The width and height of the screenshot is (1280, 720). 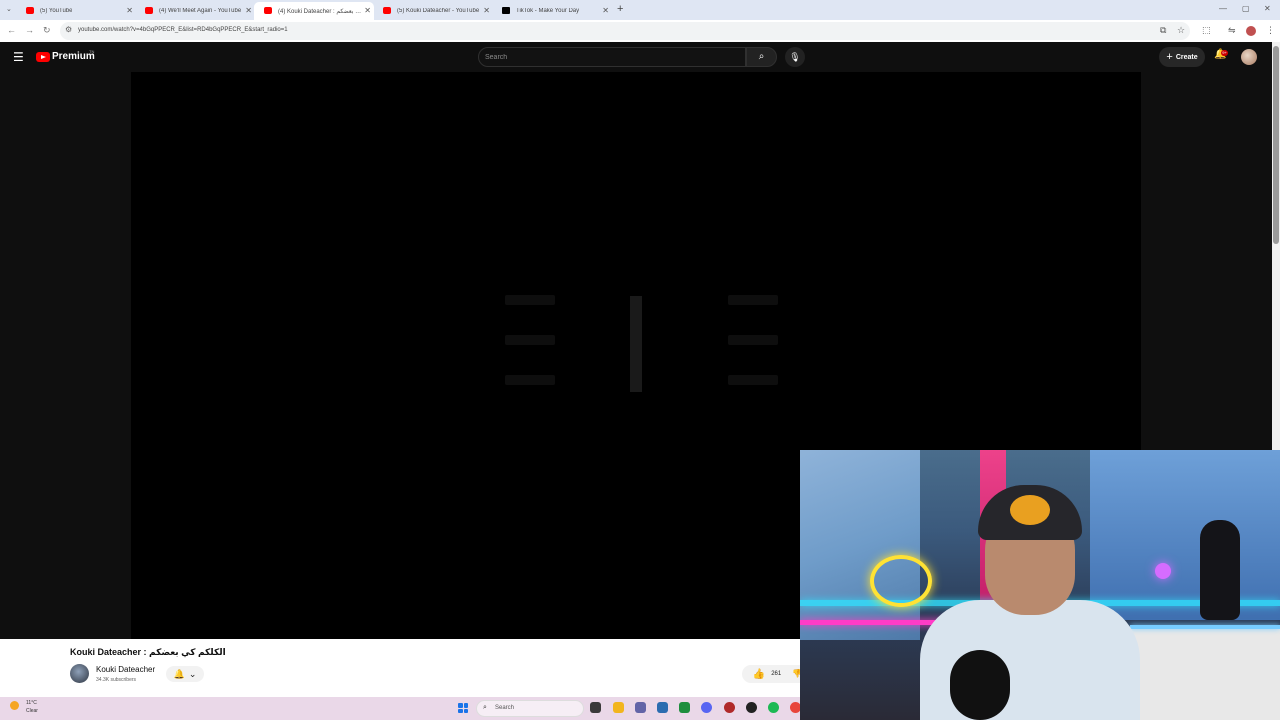 I want to click on browser-tab-label: (5) Kouki Dateacher - YouTube, so click(x=438, y=11).